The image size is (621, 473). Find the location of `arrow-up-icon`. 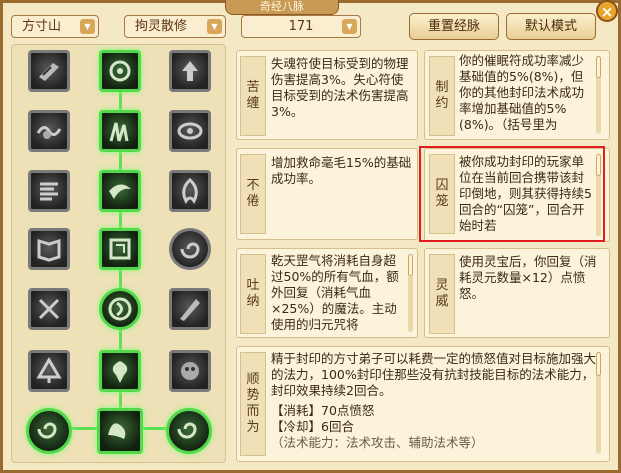

arrow-up-icon is located at coordinates (190, 71).